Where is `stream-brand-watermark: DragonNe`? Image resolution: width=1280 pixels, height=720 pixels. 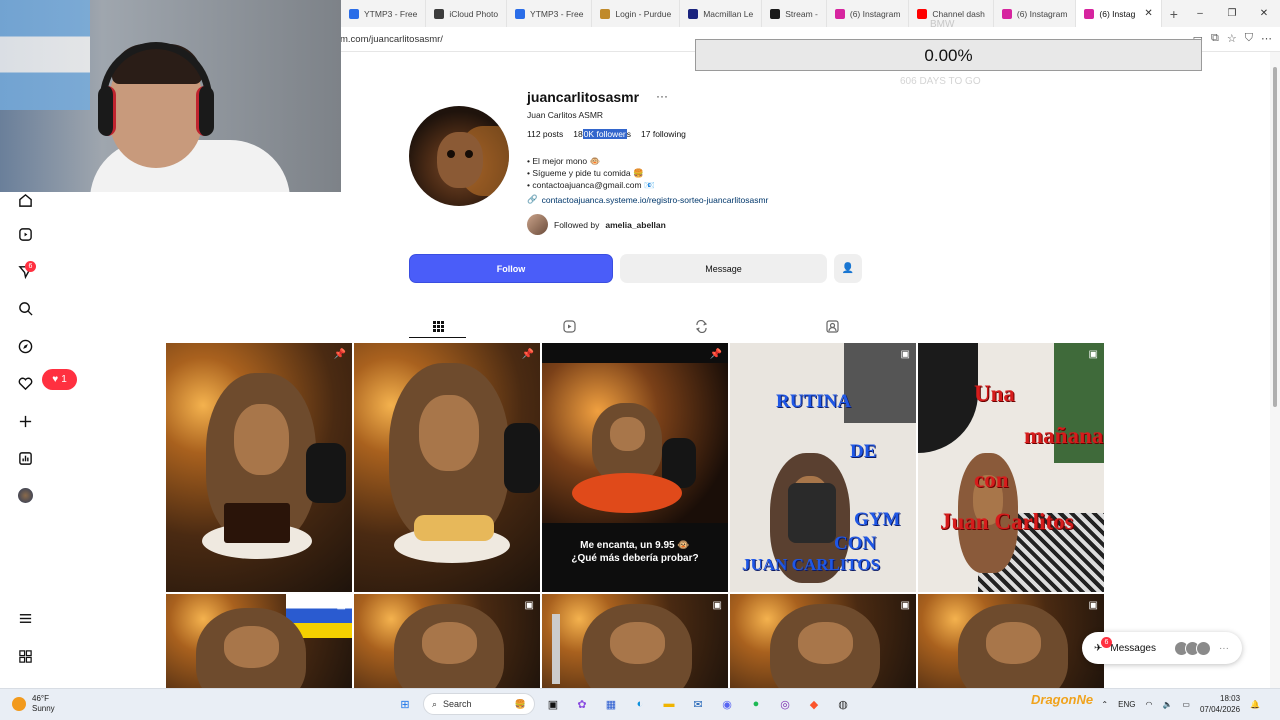
stream-brand-watermark: DragonNe is located at coordinates (1062, 699).